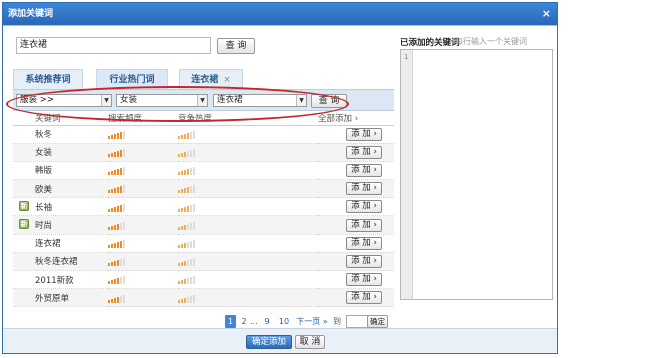 This screenshot has height=358, width=660. I want to click on tab-label: 系统推荐词, so click(48, 80).